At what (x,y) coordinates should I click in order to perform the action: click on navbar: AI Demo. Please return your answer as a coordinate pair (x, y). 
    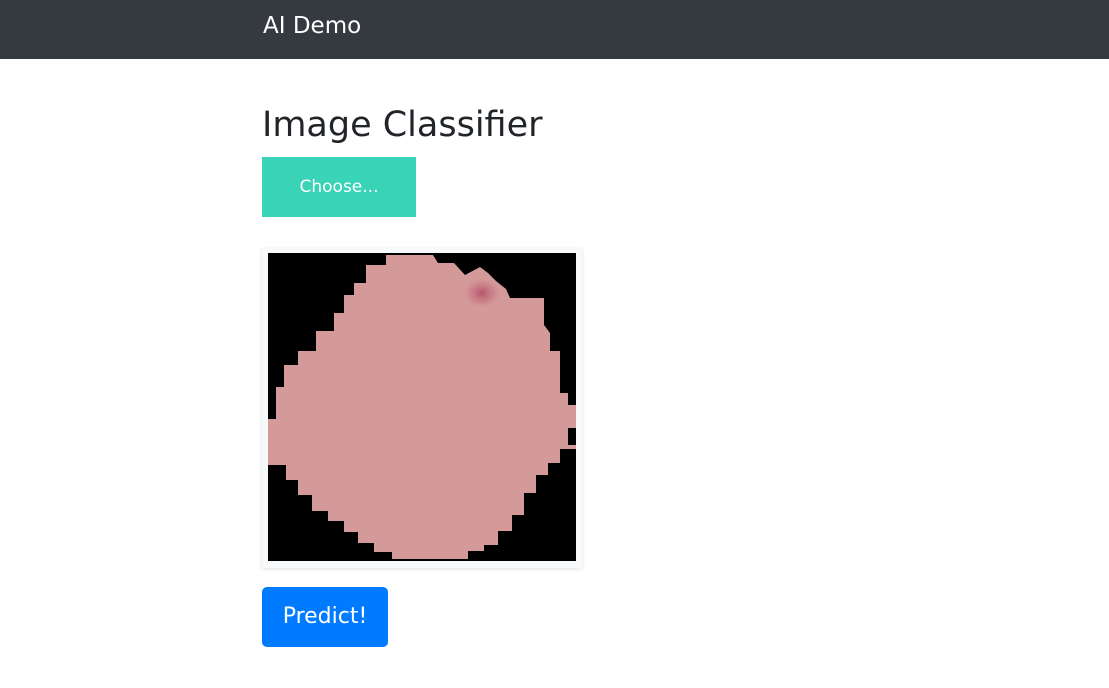
    Looking at the image, I should click on (554, 29).